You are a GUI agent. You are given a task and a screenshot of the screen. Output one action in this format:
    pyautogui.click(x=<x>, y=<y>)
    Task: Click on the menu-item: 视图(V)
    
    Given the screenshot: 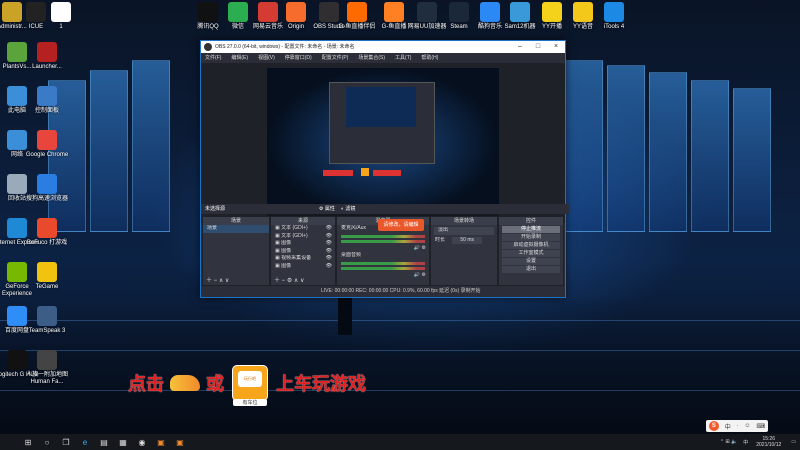 What is the action you would take?
    pyautogui.click(x=266, y=58)
    